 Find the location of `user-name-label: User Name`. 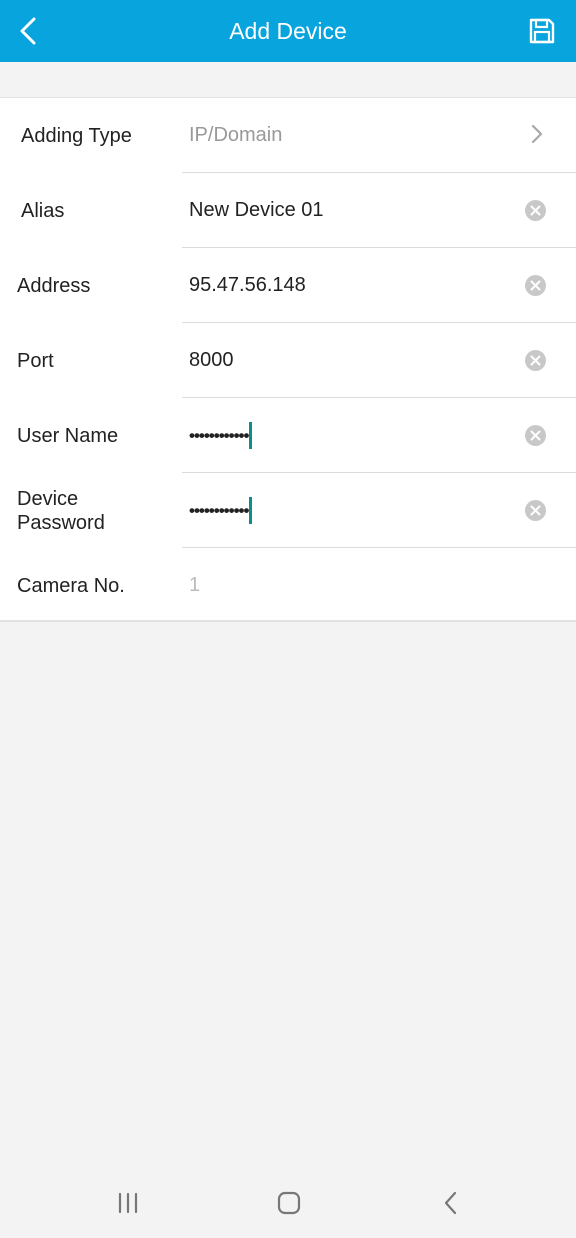

user-name-label: User Name is located at coordinates (68, 435).